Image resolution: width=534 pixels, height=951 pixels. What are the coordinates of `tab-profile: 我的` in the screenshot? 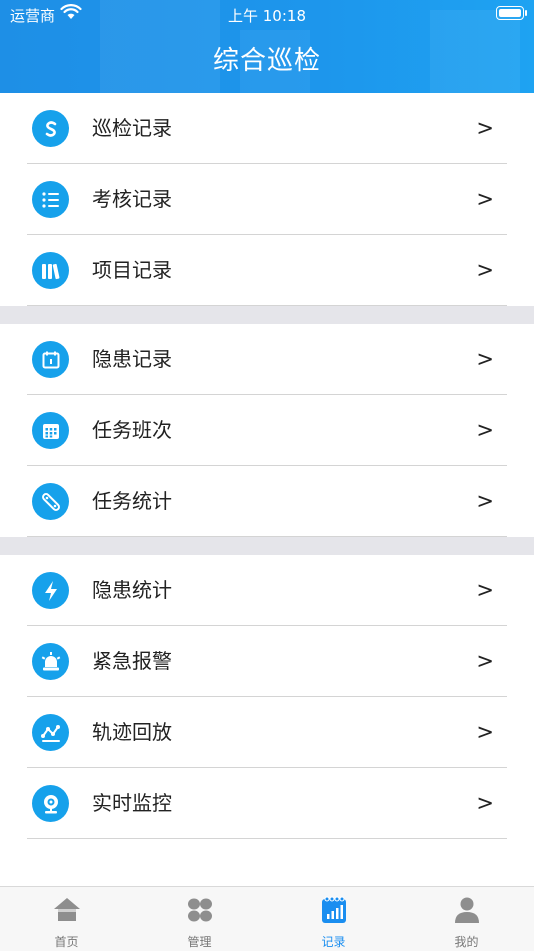 It's located at (466, 919).